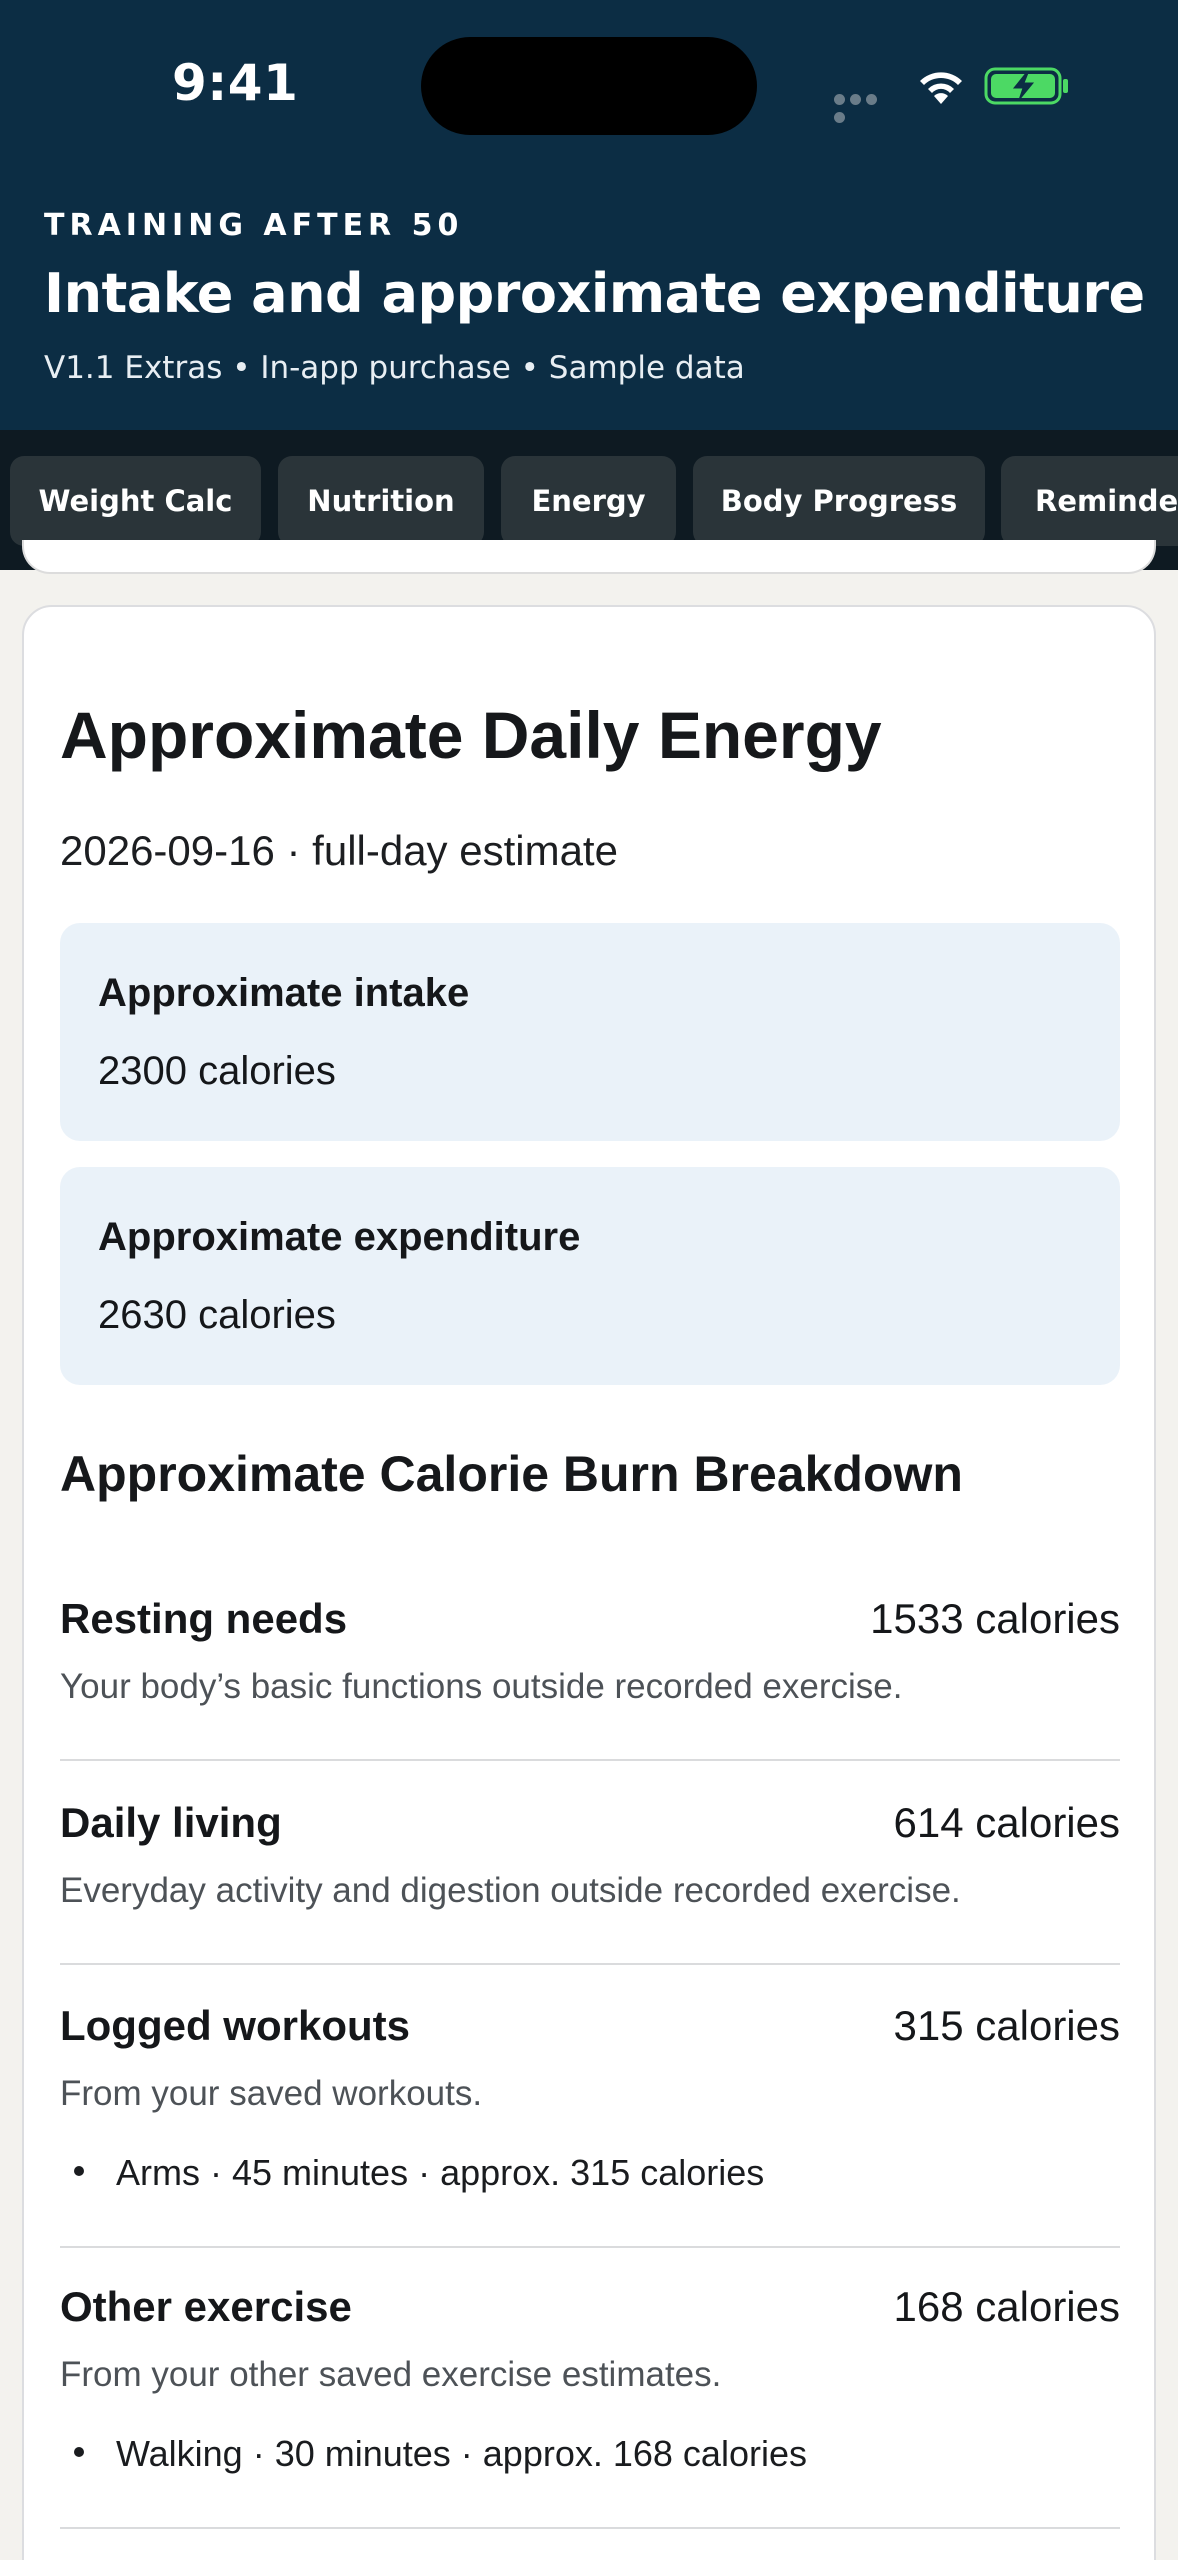 The height and width of the screenshot is (2560, 1178). What do you see at coordinates (339, 850) in the screenshot?
I see `card-date: 2026-09-16 · full-day estimate` at bounding box center [339, 850].